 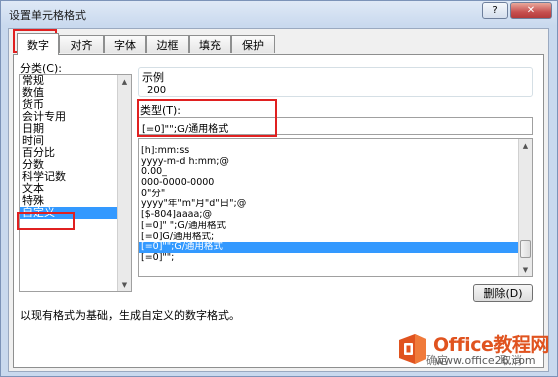 I want to click on sample-label: 示例, so click(x=153, y=77).